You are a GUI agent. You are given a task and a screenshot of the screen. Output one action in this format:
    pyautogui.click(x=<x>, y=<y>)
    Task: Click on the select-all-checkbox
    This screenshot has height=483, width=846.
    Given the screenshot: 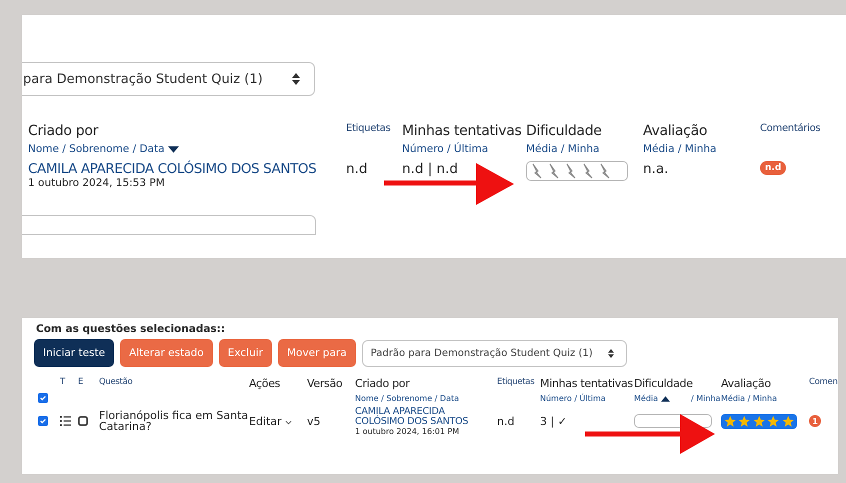 What is the action you would take?
    pyautogui.click(x=43, y=398)
    